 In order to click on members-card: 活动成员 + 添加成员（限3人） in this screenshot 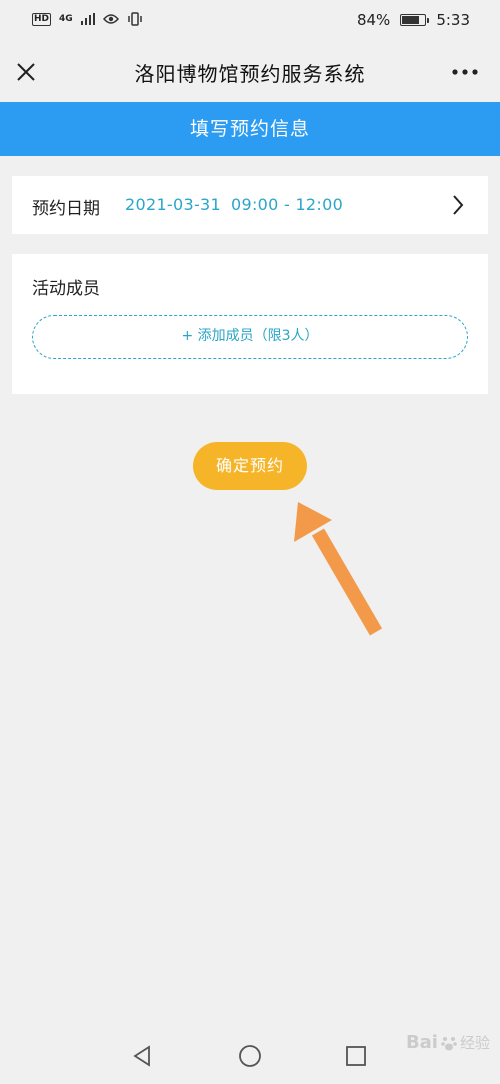, I will do `click(250, 324)`.